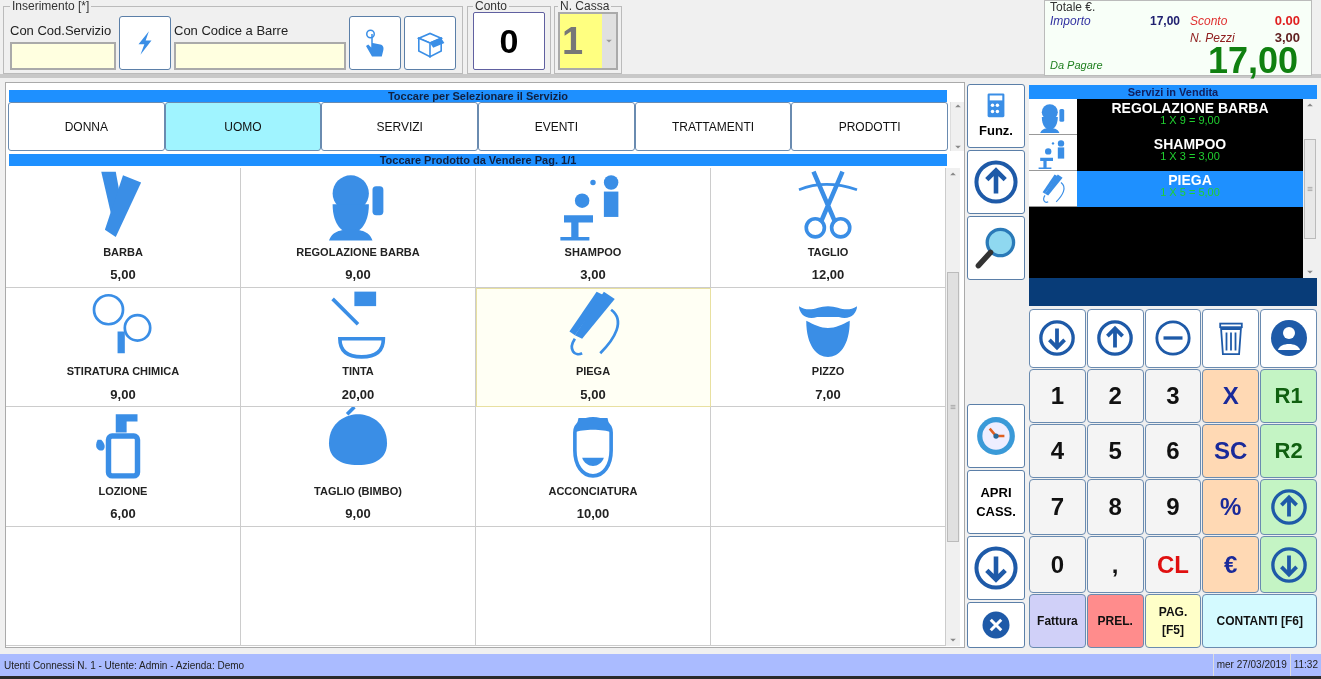 This screenshot has width=1321, height=679. Describe the element at coordinates (996, 436) in the screenshot. I see `clock-button` at that location.